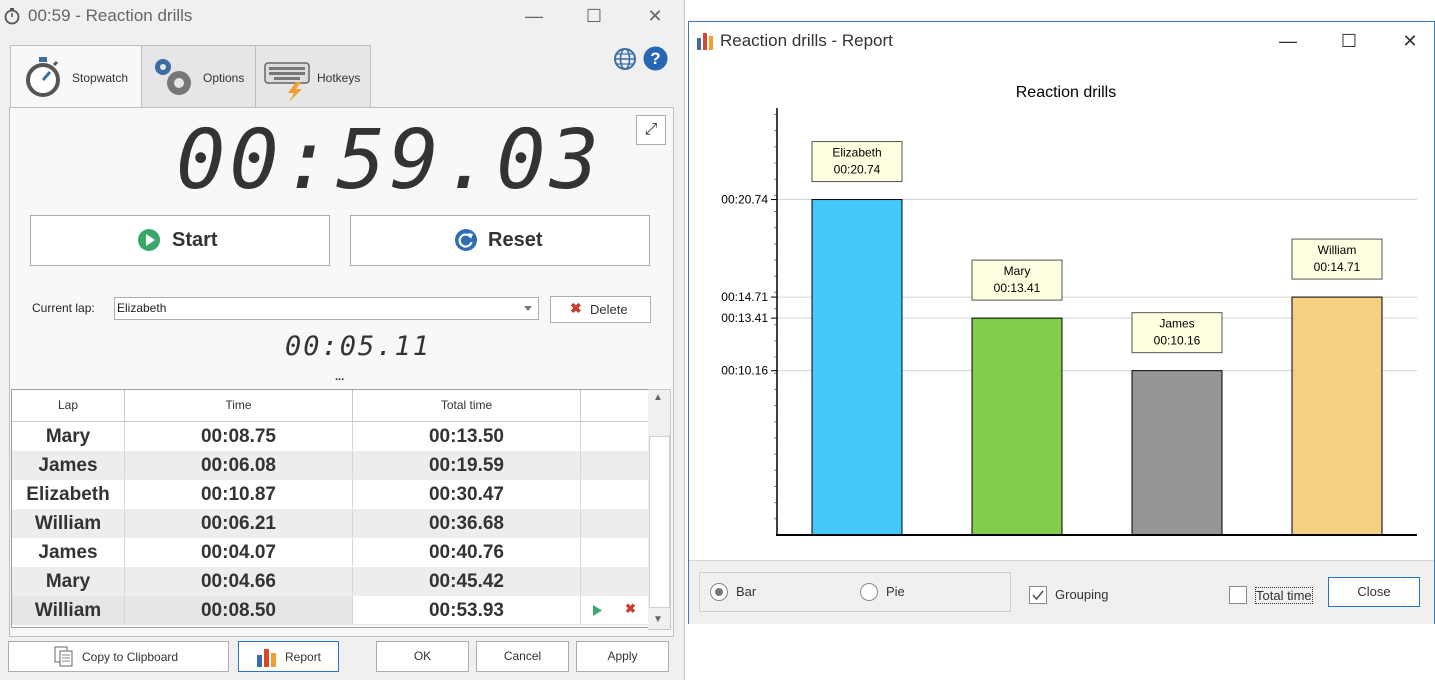 This screenshot has height=680, width=1435. What do you see at coordinates (855, 592) in the screenshot?
I see `chart-type-group: Bar Pie` at bounding box center [855, 592].